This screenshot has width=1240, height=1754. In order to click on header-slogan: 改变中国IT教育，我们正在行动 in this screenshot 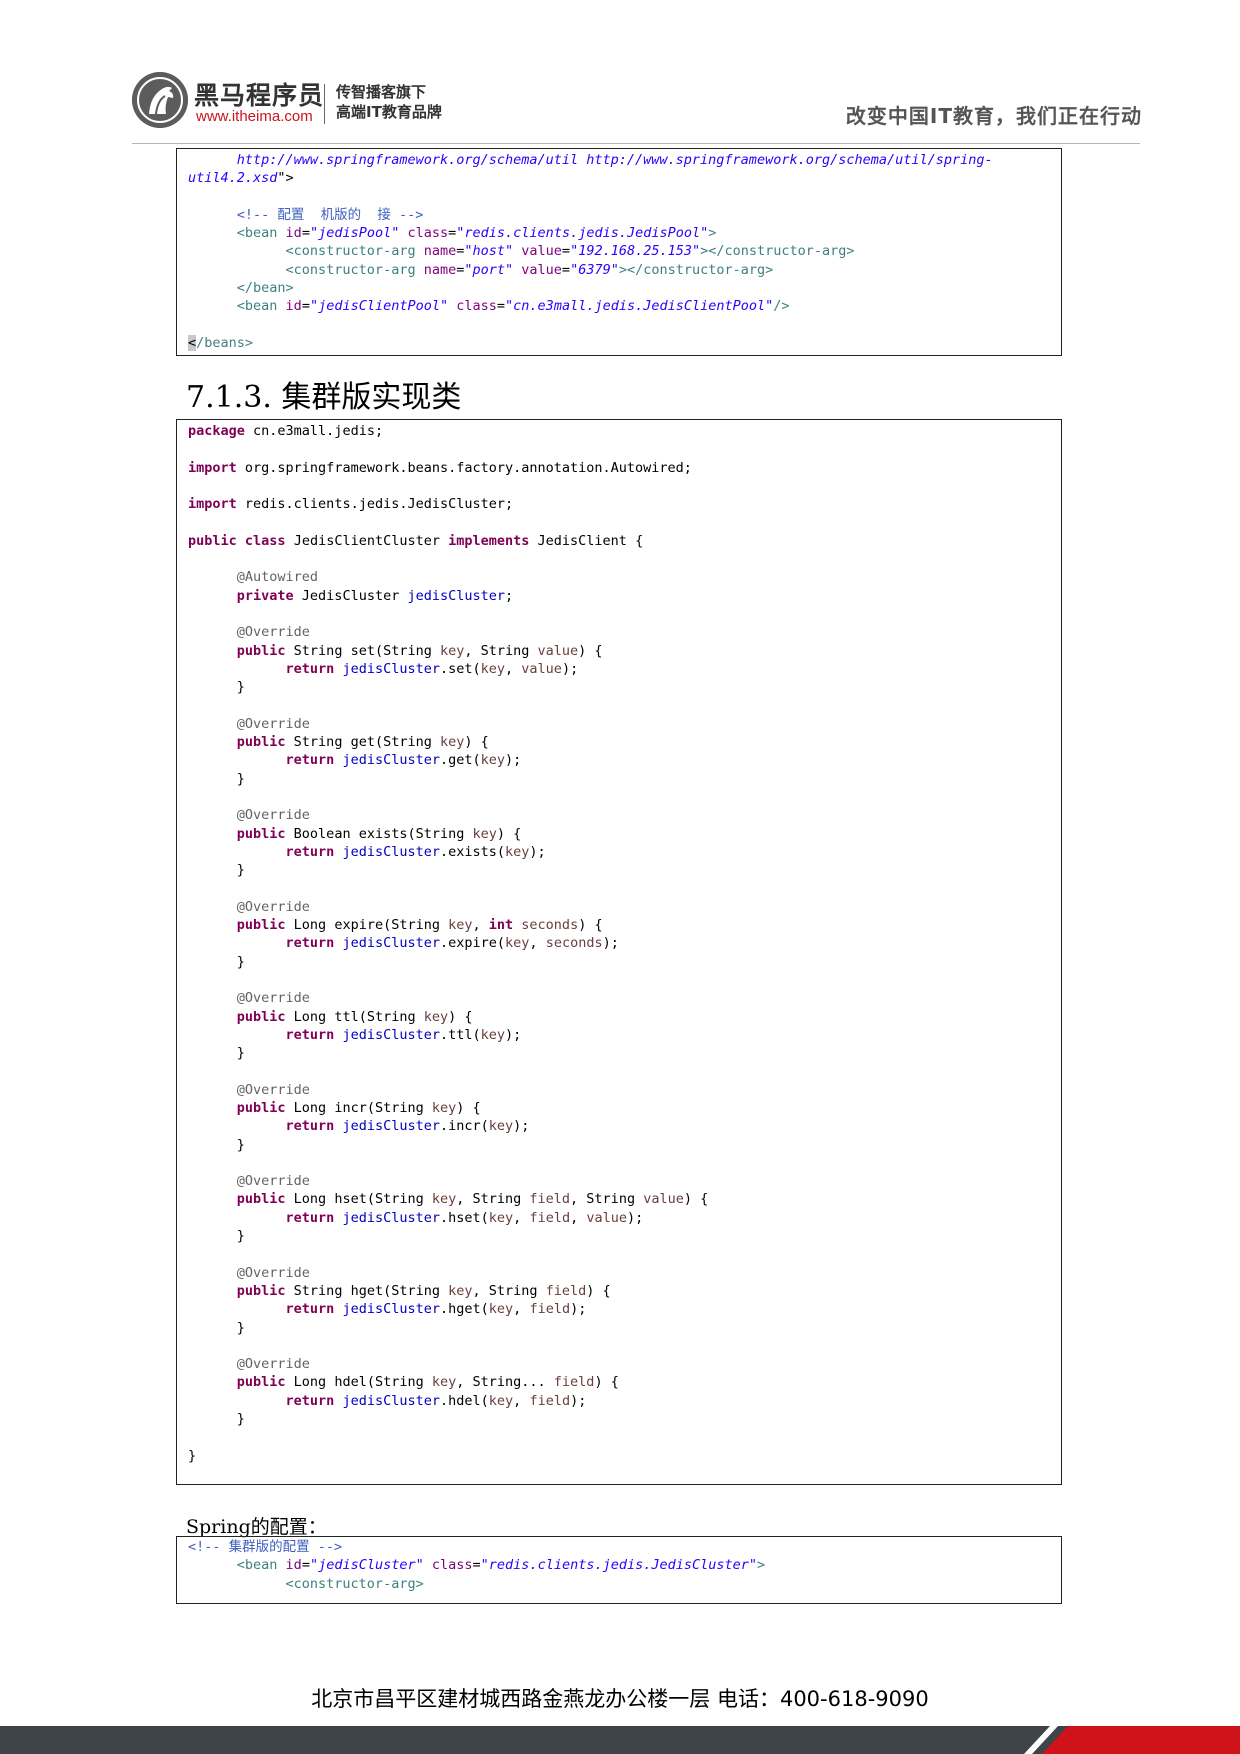, I will do `click(993, 116)`.